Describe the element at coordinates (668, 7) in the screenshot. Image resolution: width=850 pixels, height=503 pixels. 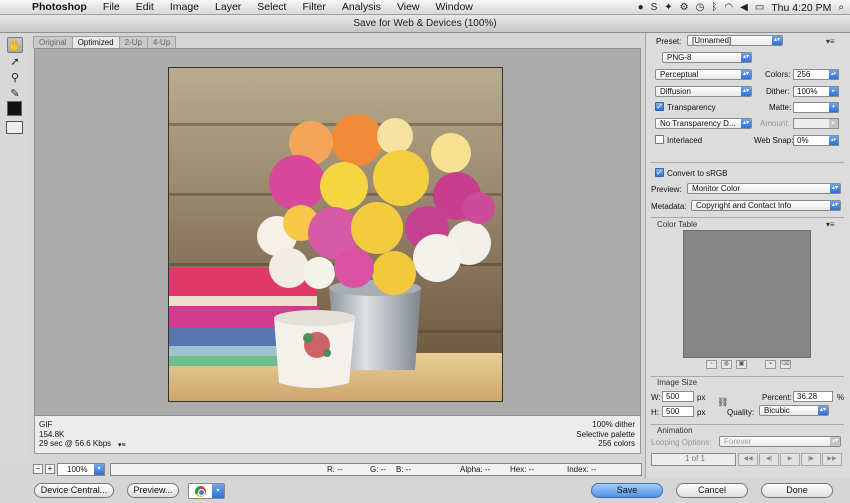
I see `dropbox-icon: ✦` at that location.